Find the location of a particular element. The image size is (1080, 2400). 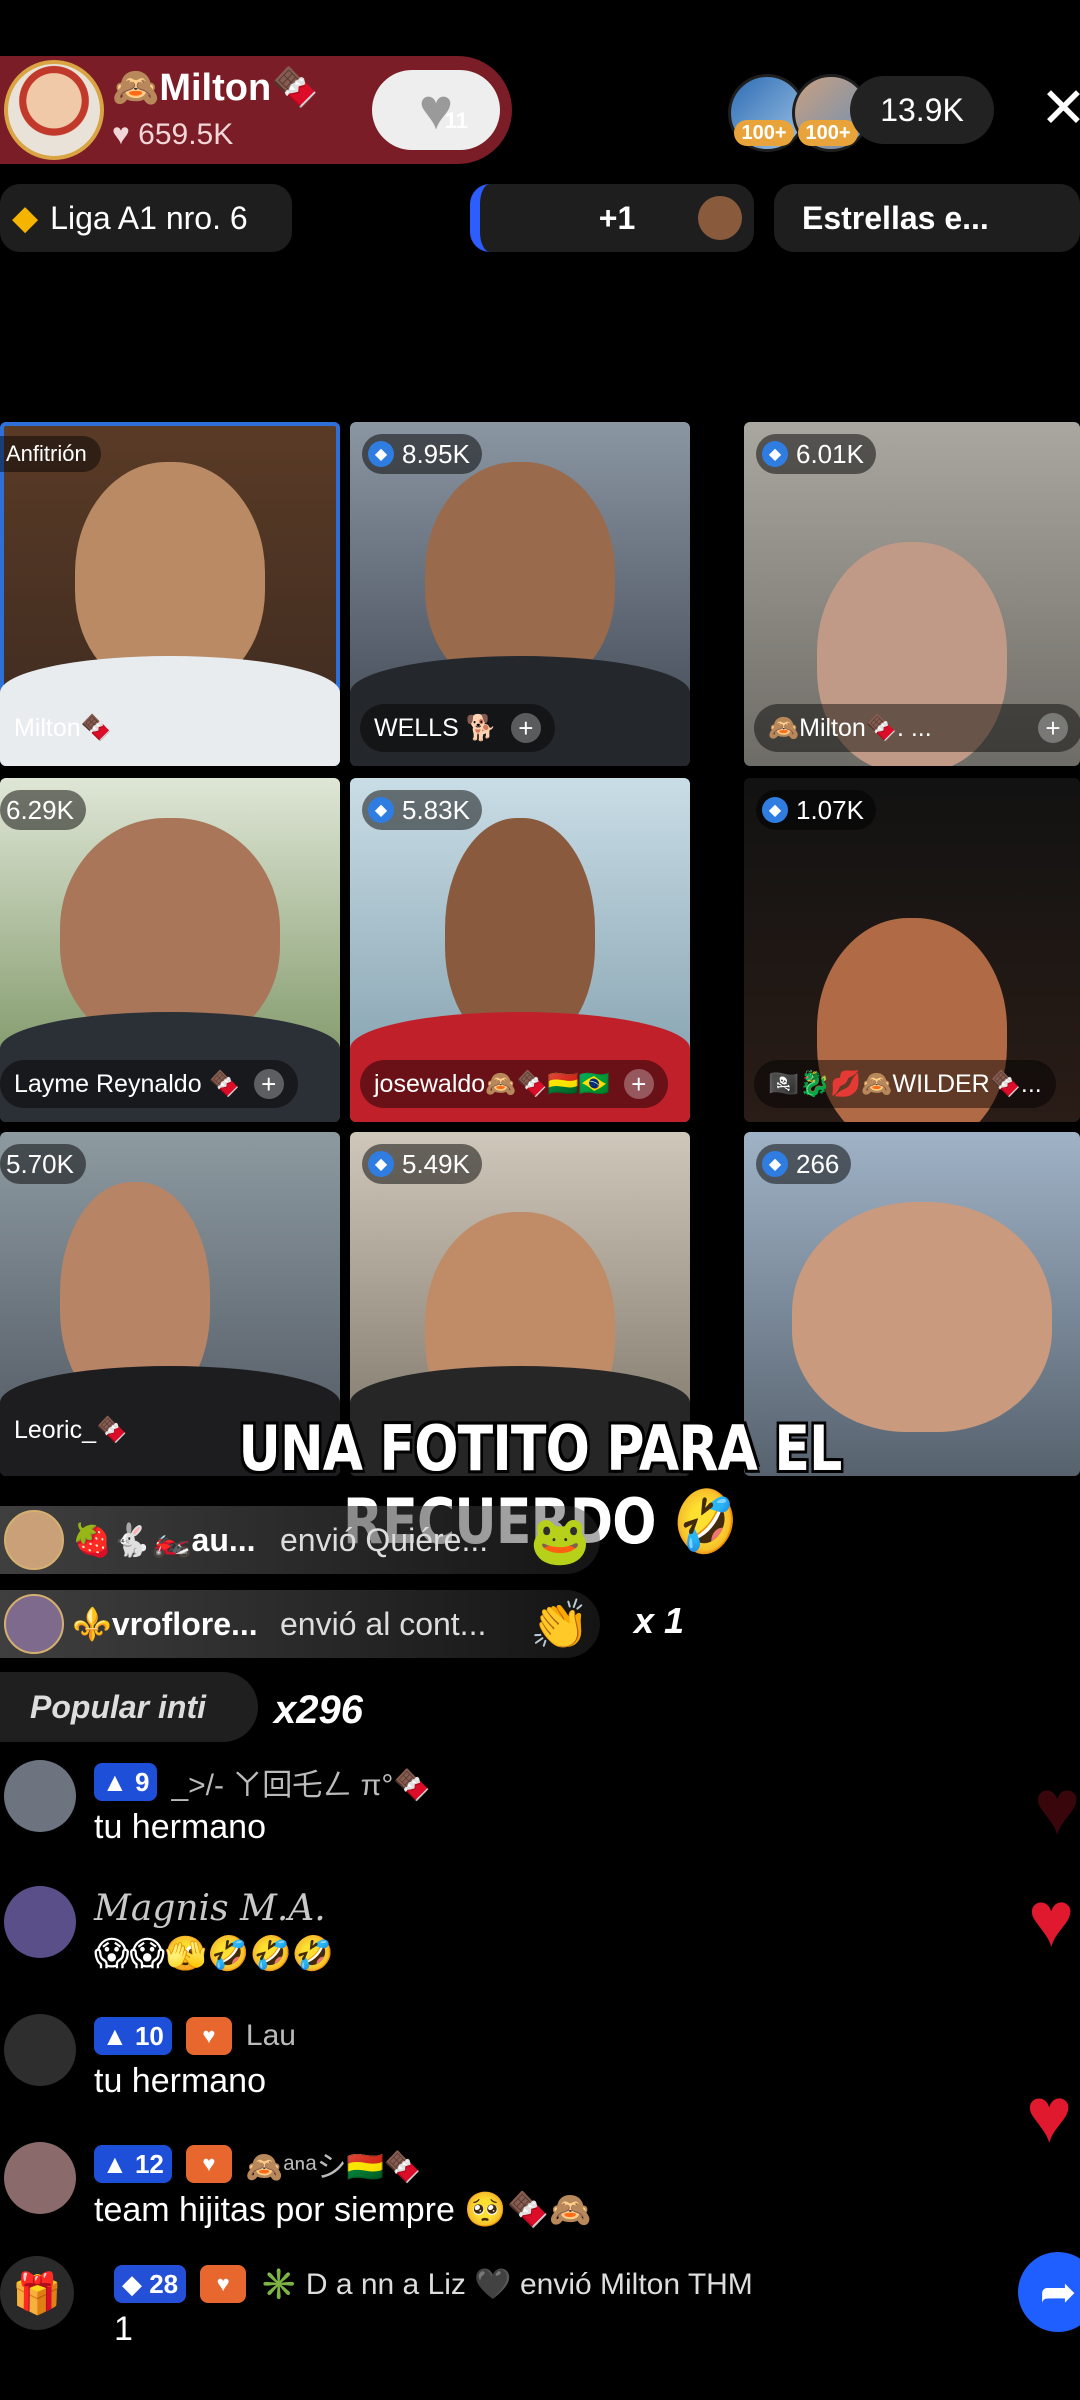

popular-combo: x296 is located at coordinates (318, 1710).